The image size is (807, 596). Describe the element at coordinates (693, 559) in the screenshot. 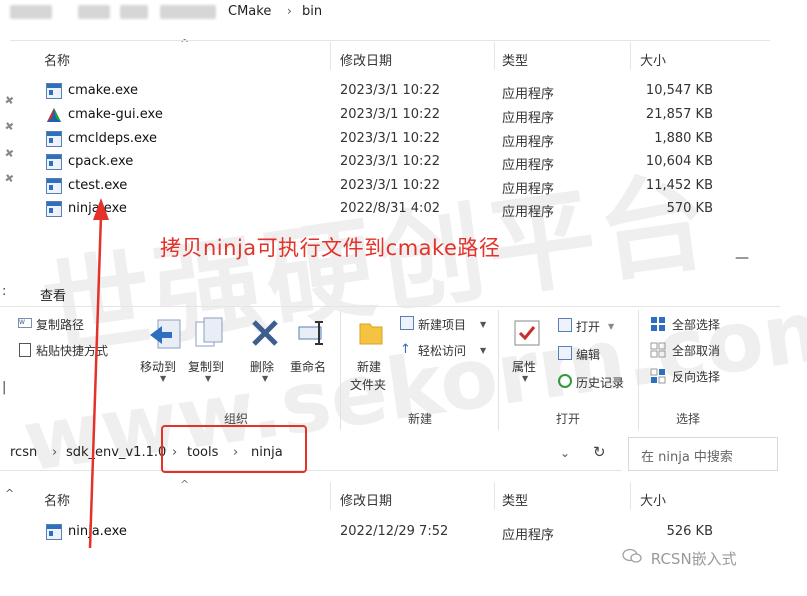

I see `wechat-account-name: RCSN嵌入式` at that location.